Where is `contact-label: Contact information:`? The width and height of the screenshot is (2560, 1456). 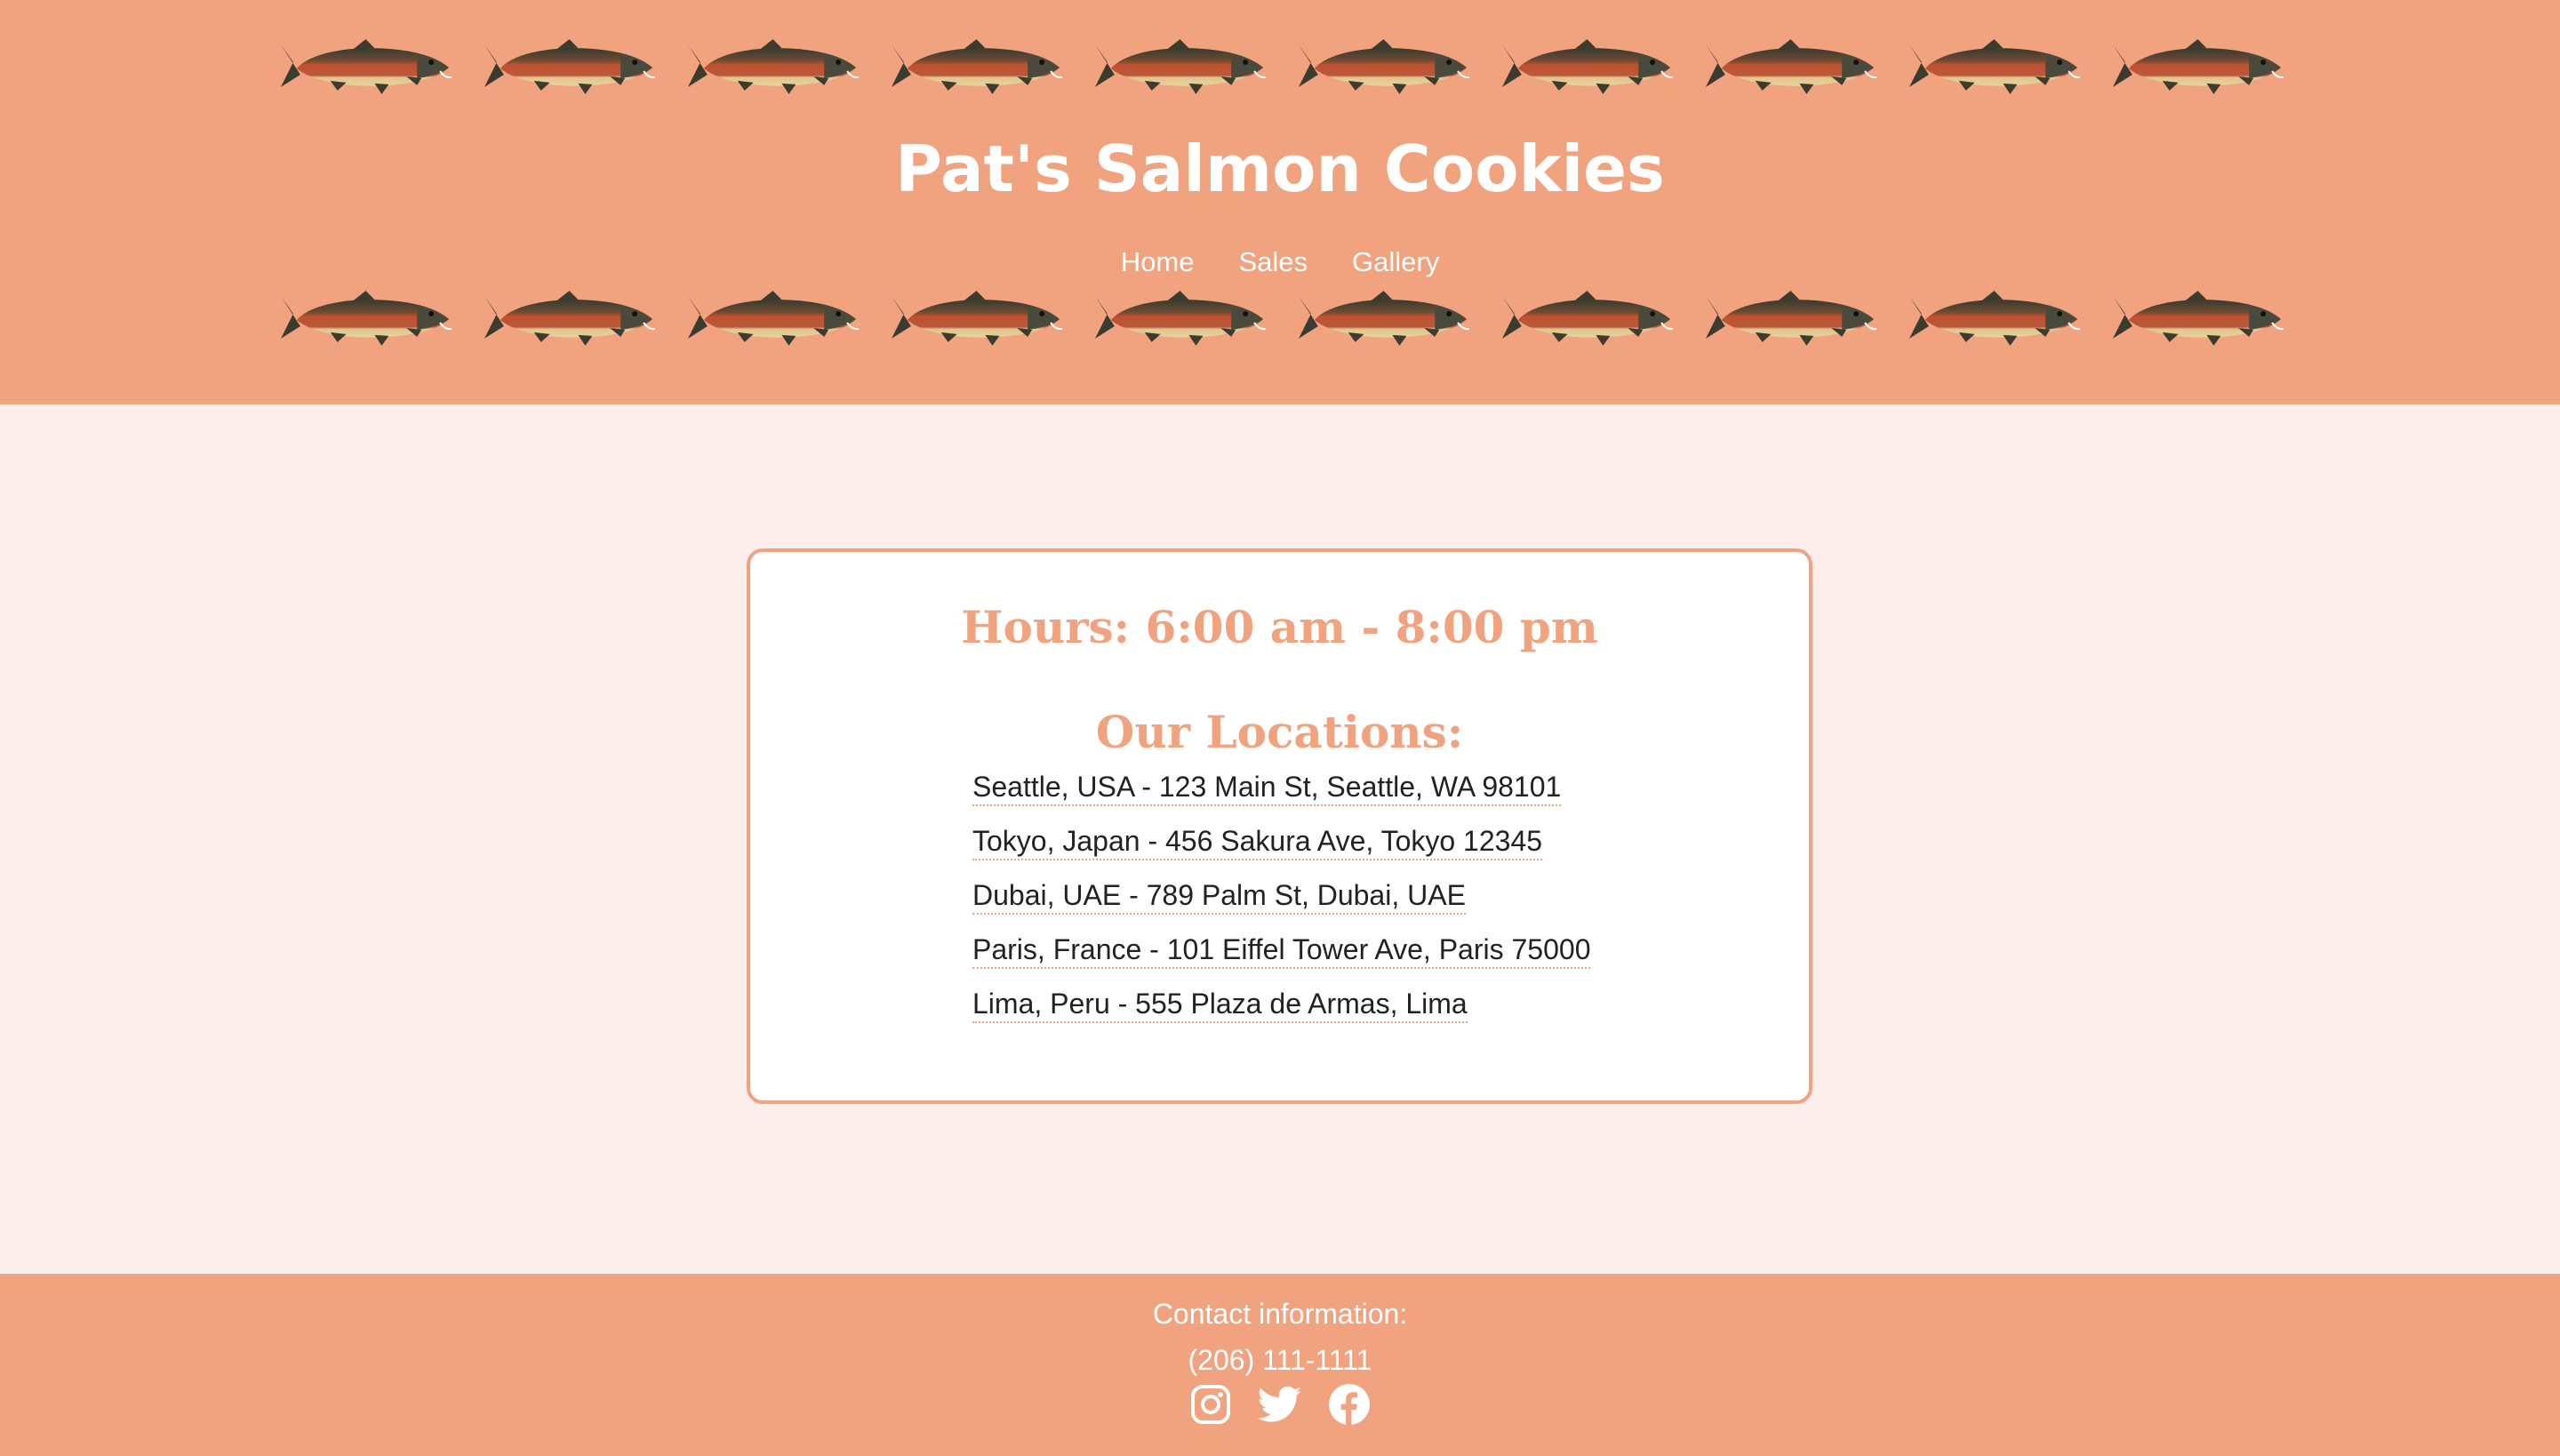
contact-label: Contact information: is located at coordinates (1280, 1314).